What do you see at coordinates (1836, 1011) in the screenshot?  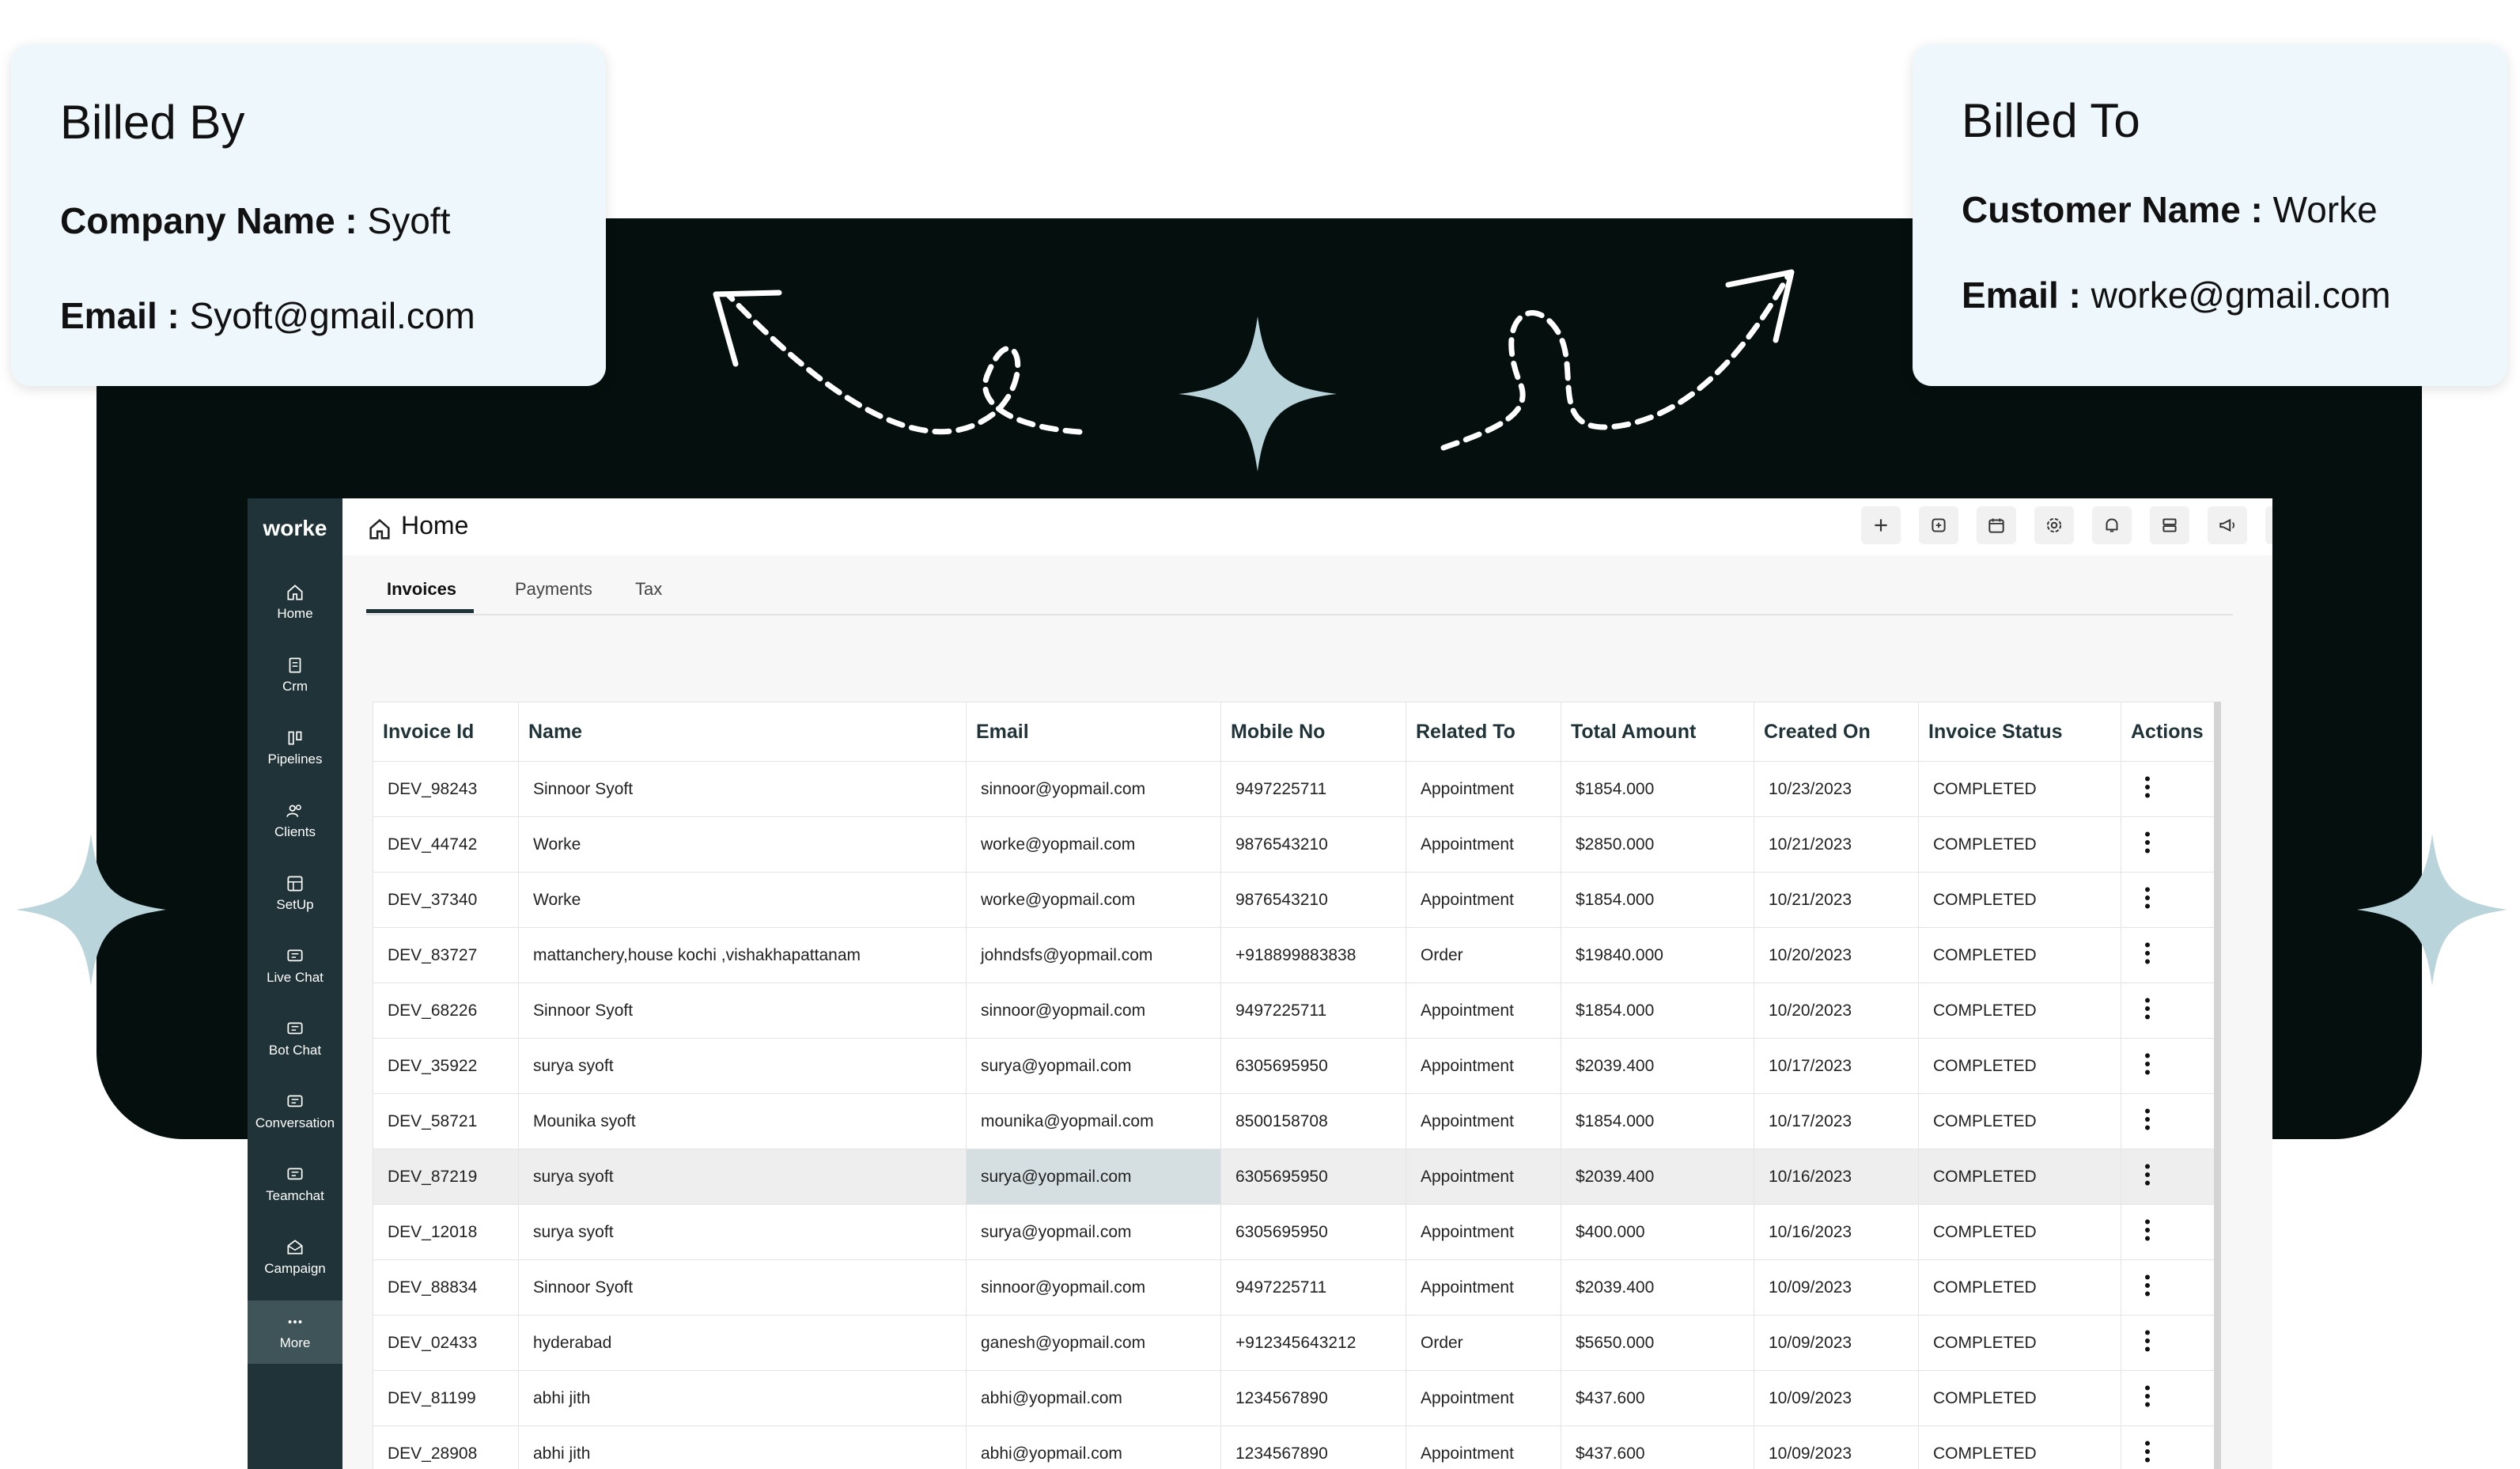 I see `created-on-cell: 10/20/2023` at bounding box center [1836, 1011].